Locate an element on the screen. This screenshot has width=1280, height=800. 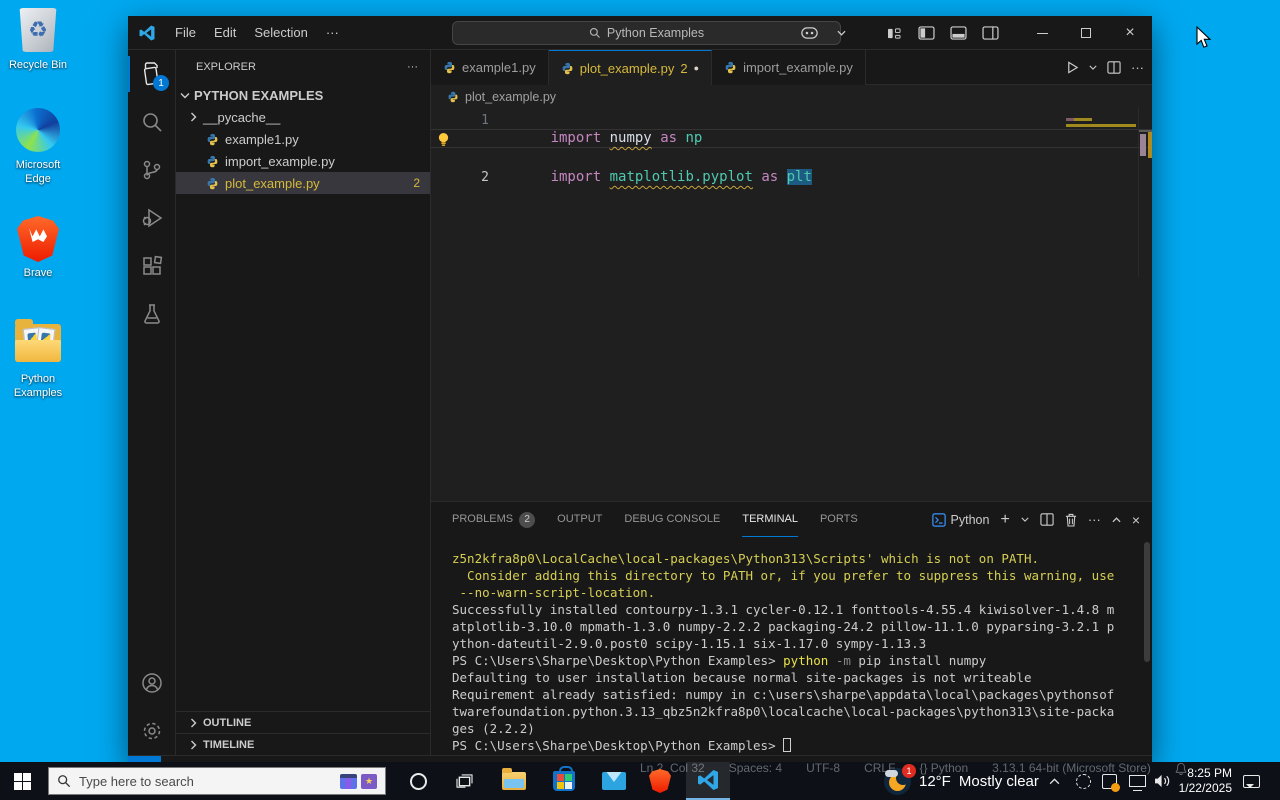
menu-file: File is located at coordinates (185, 32).